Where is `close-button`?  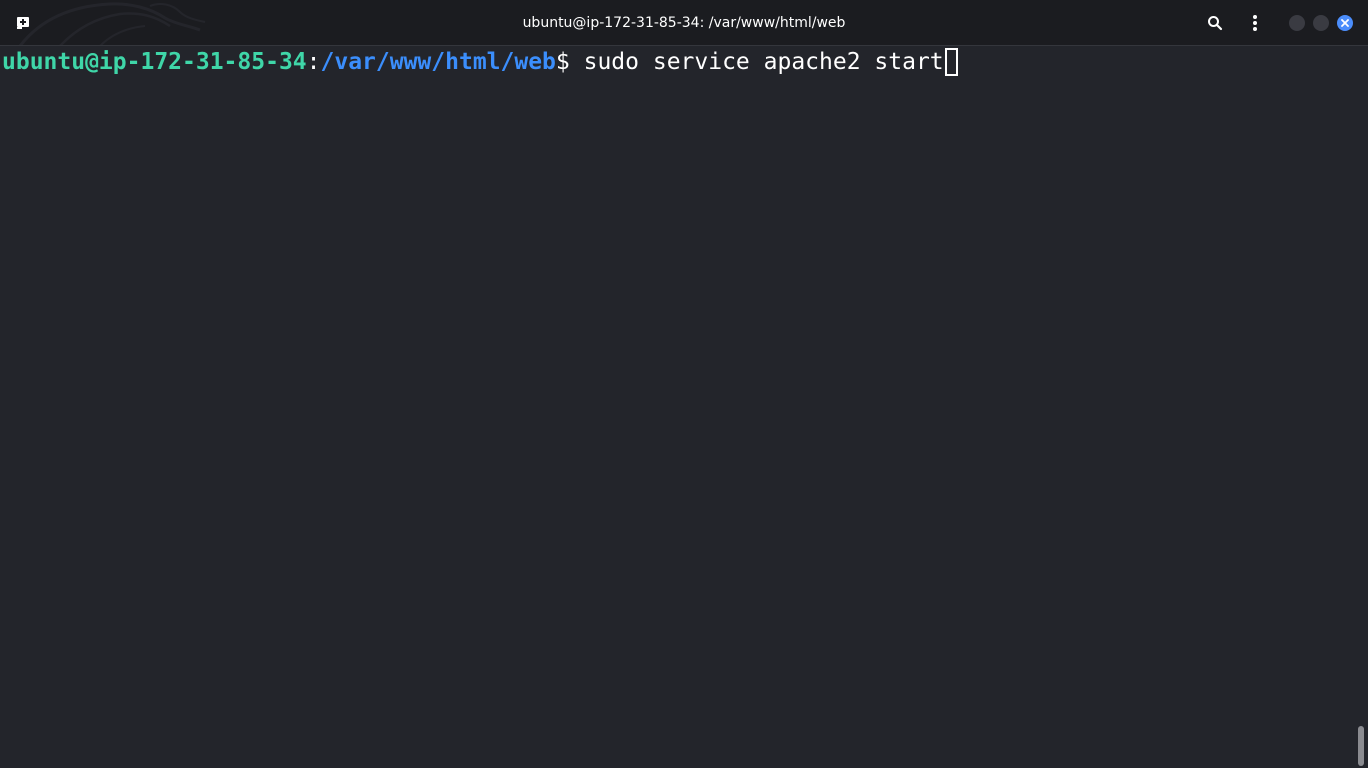 close-button is located at coordinates (1345, 23).